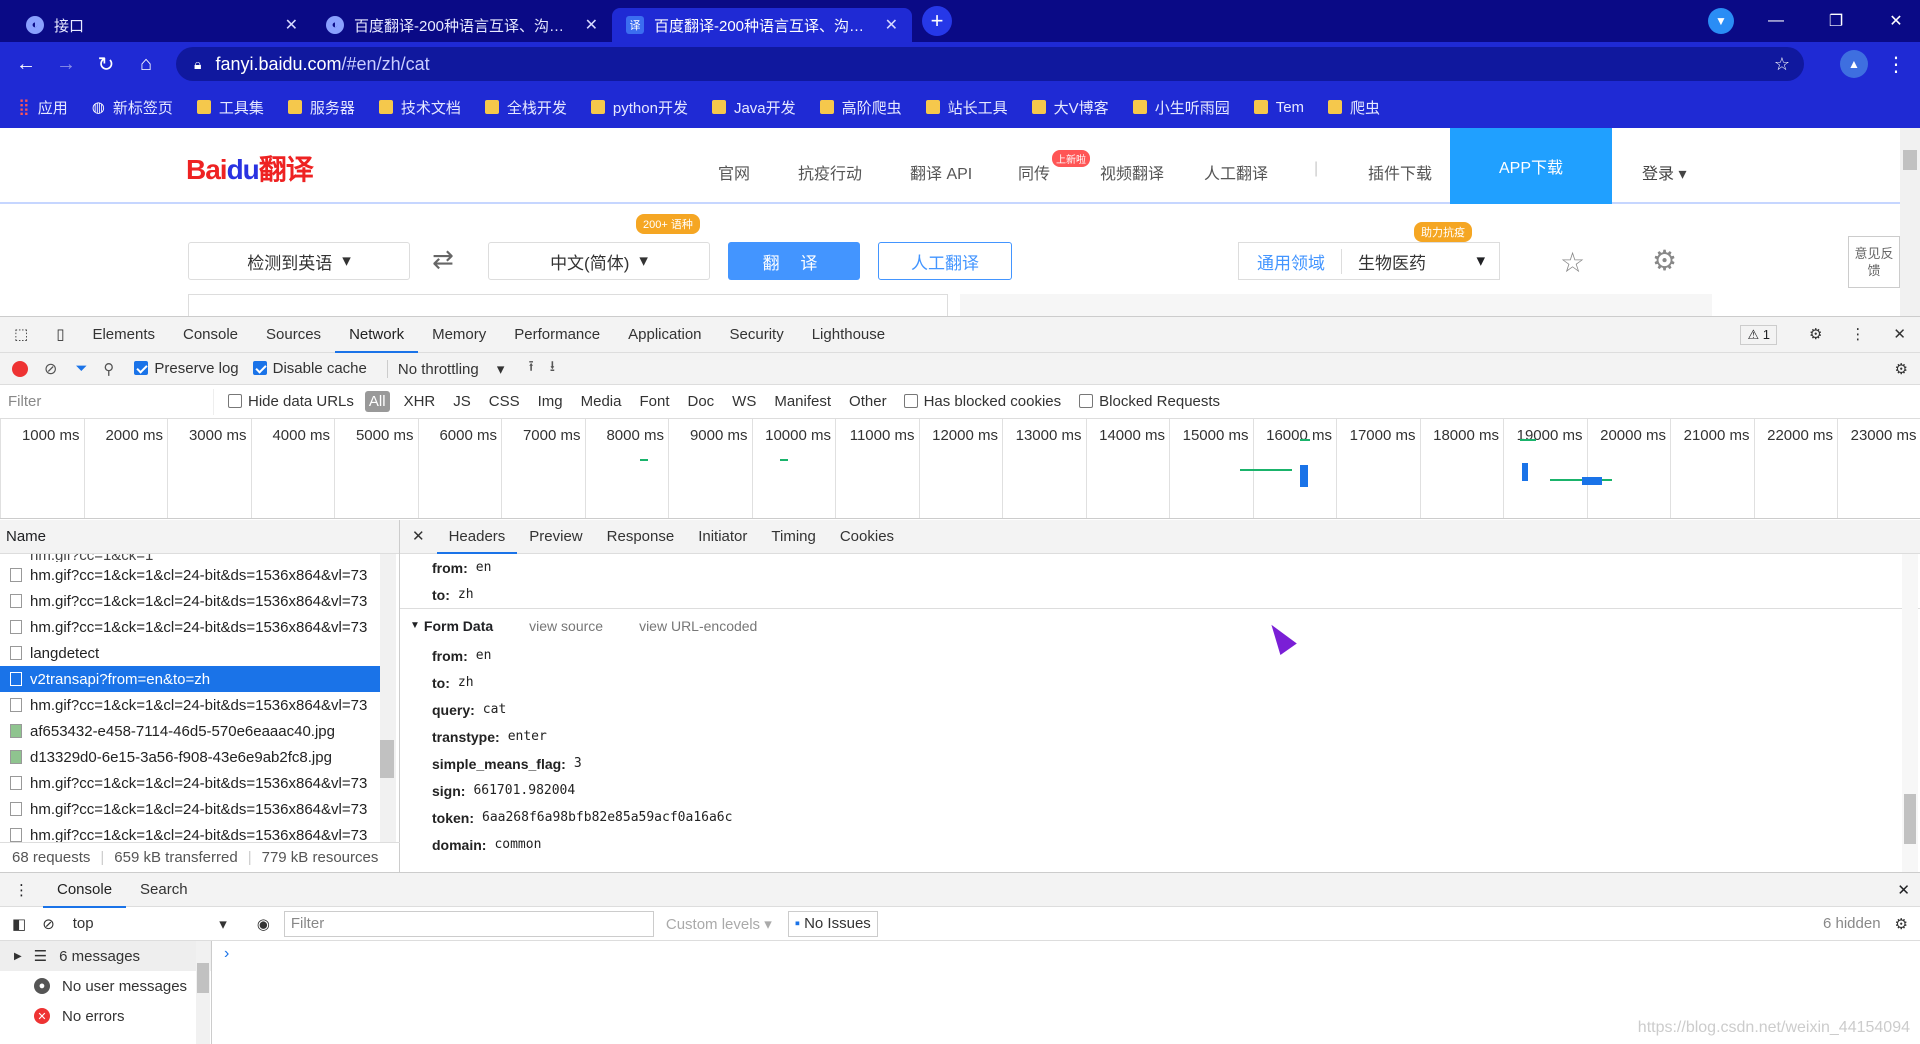  I want to click on domain-select: 通用领域 生物医药 ▾, so click(1369, 261).